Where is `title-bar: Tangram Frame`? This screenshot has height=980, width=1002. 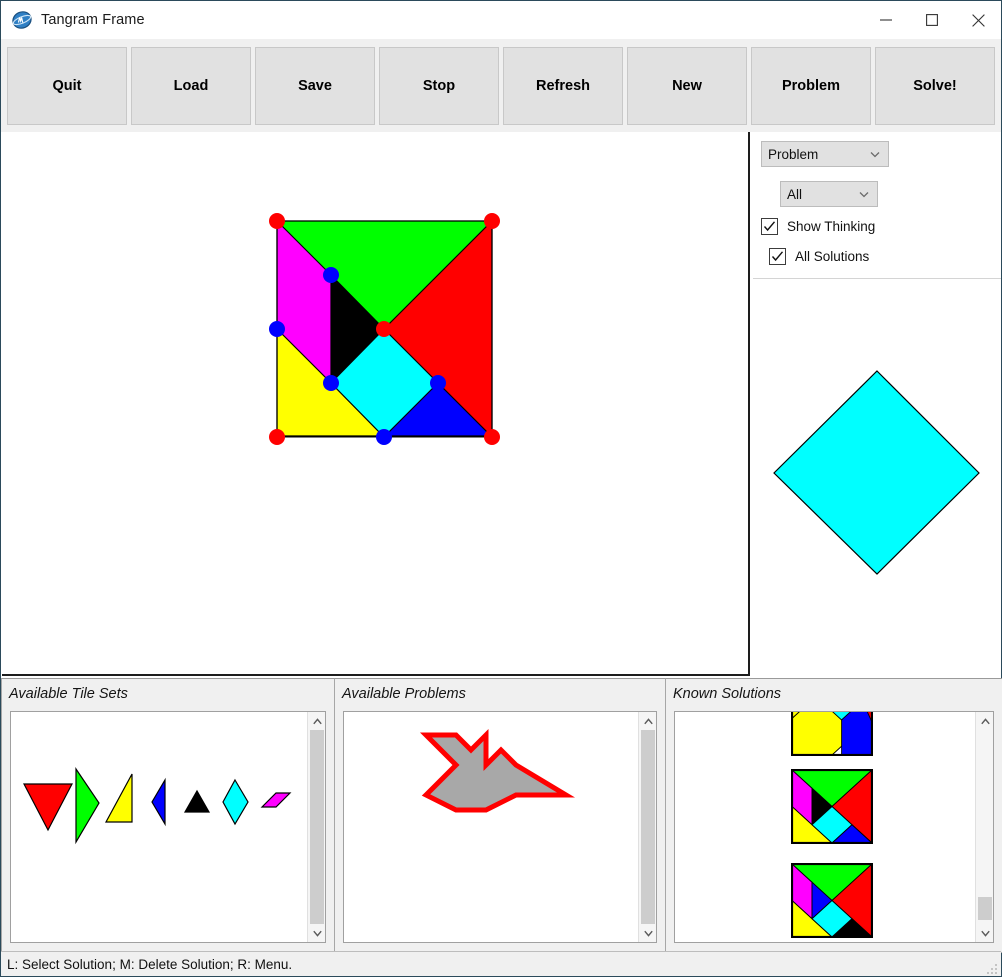
title-bar: Tangram Frame is located at coordinates (501, 20).